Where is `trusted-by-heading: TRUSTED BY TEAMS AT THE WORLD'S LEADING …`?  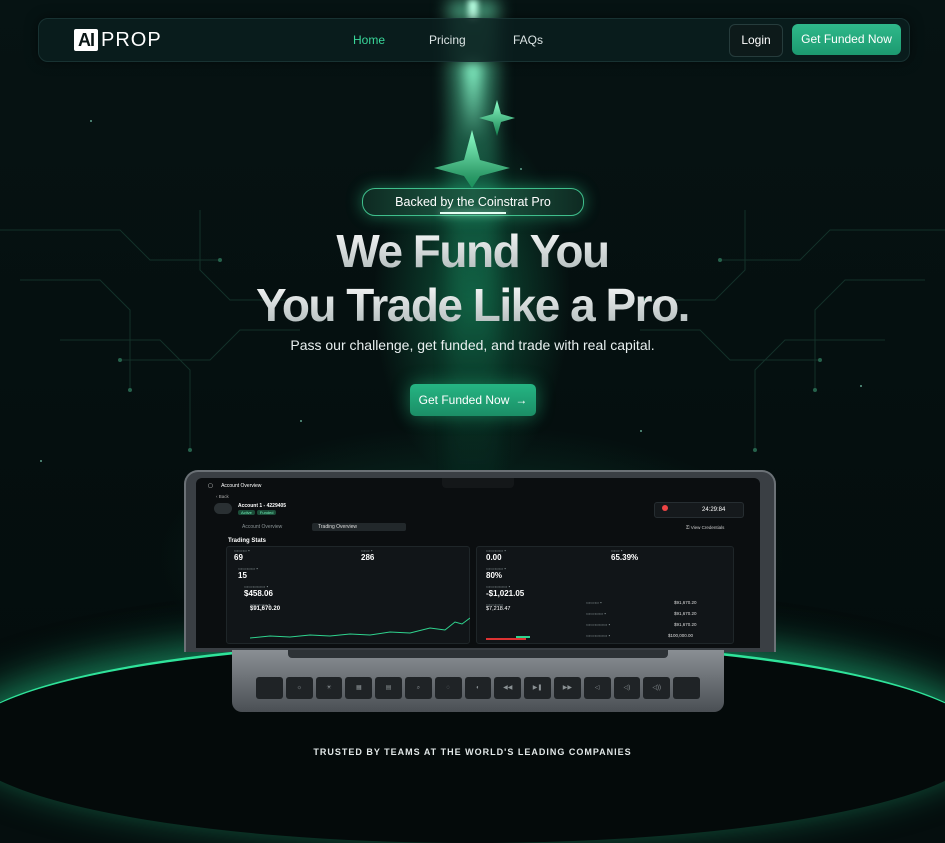
trusted-by-heading: TRUSTED BY TEAMS AT THE WORLD'S LEADING … is located at coordinates (472, 752).